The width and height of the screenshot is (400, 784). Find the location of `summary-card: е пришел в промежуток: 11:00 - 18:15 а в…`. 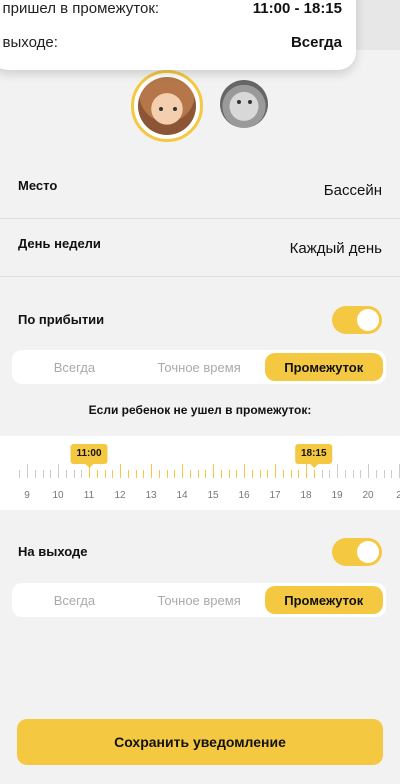

summary-card: е пришел в промежуток: 11:00 - 18:15 а в… is located at coordinates (178, 35).